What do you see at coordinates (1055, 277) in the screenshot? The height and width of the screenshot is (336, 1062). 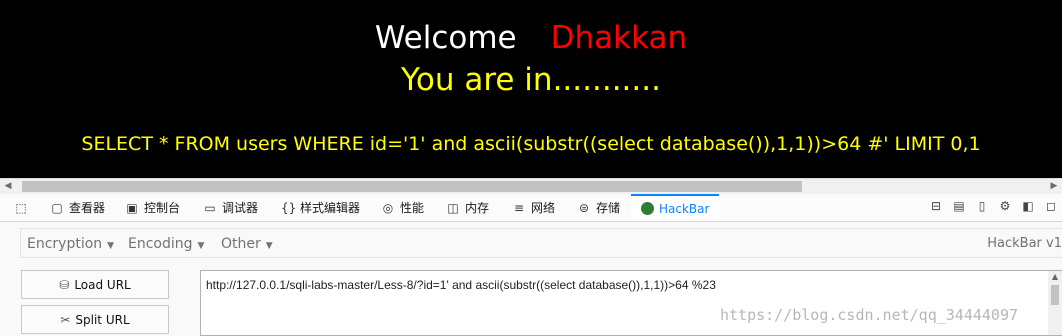 I see `scroll-up-icon: ▲` at bounding box center [1055, 277].